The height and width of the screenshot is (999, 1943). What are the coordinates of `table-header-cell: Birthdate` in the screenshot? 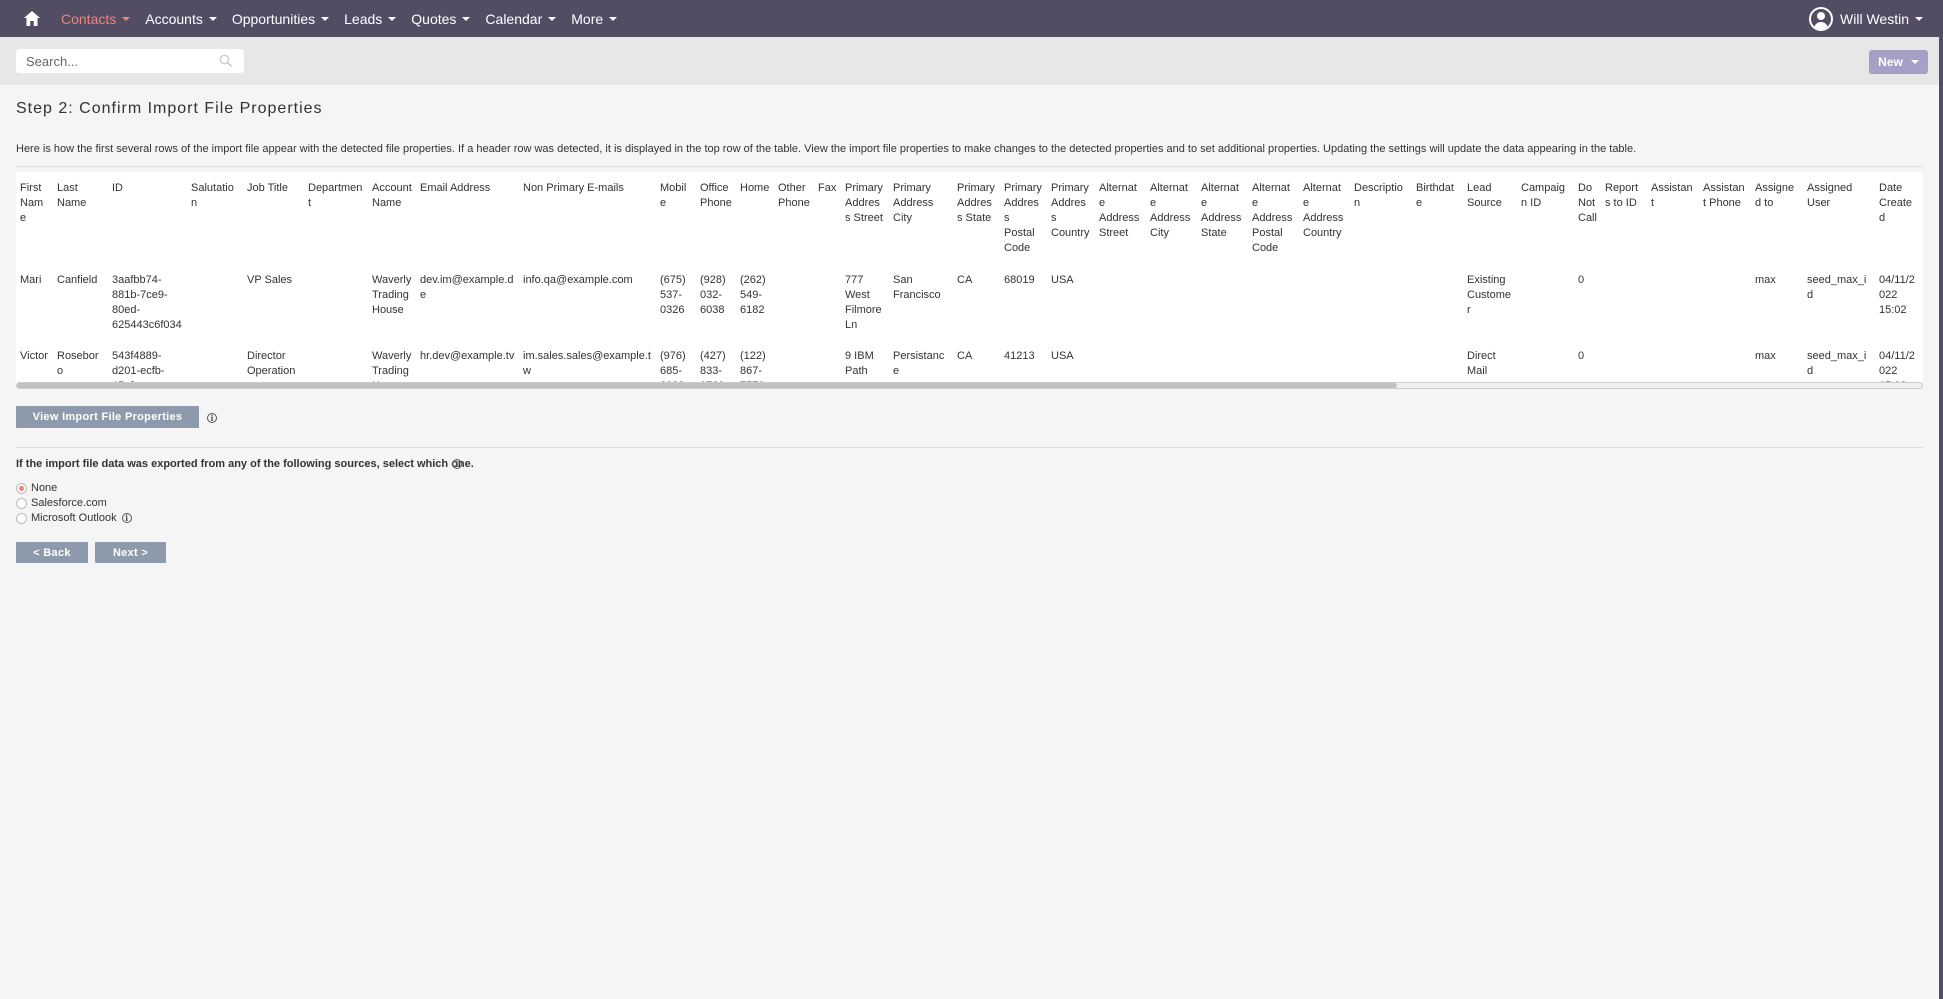 It's located at (1435, 195).